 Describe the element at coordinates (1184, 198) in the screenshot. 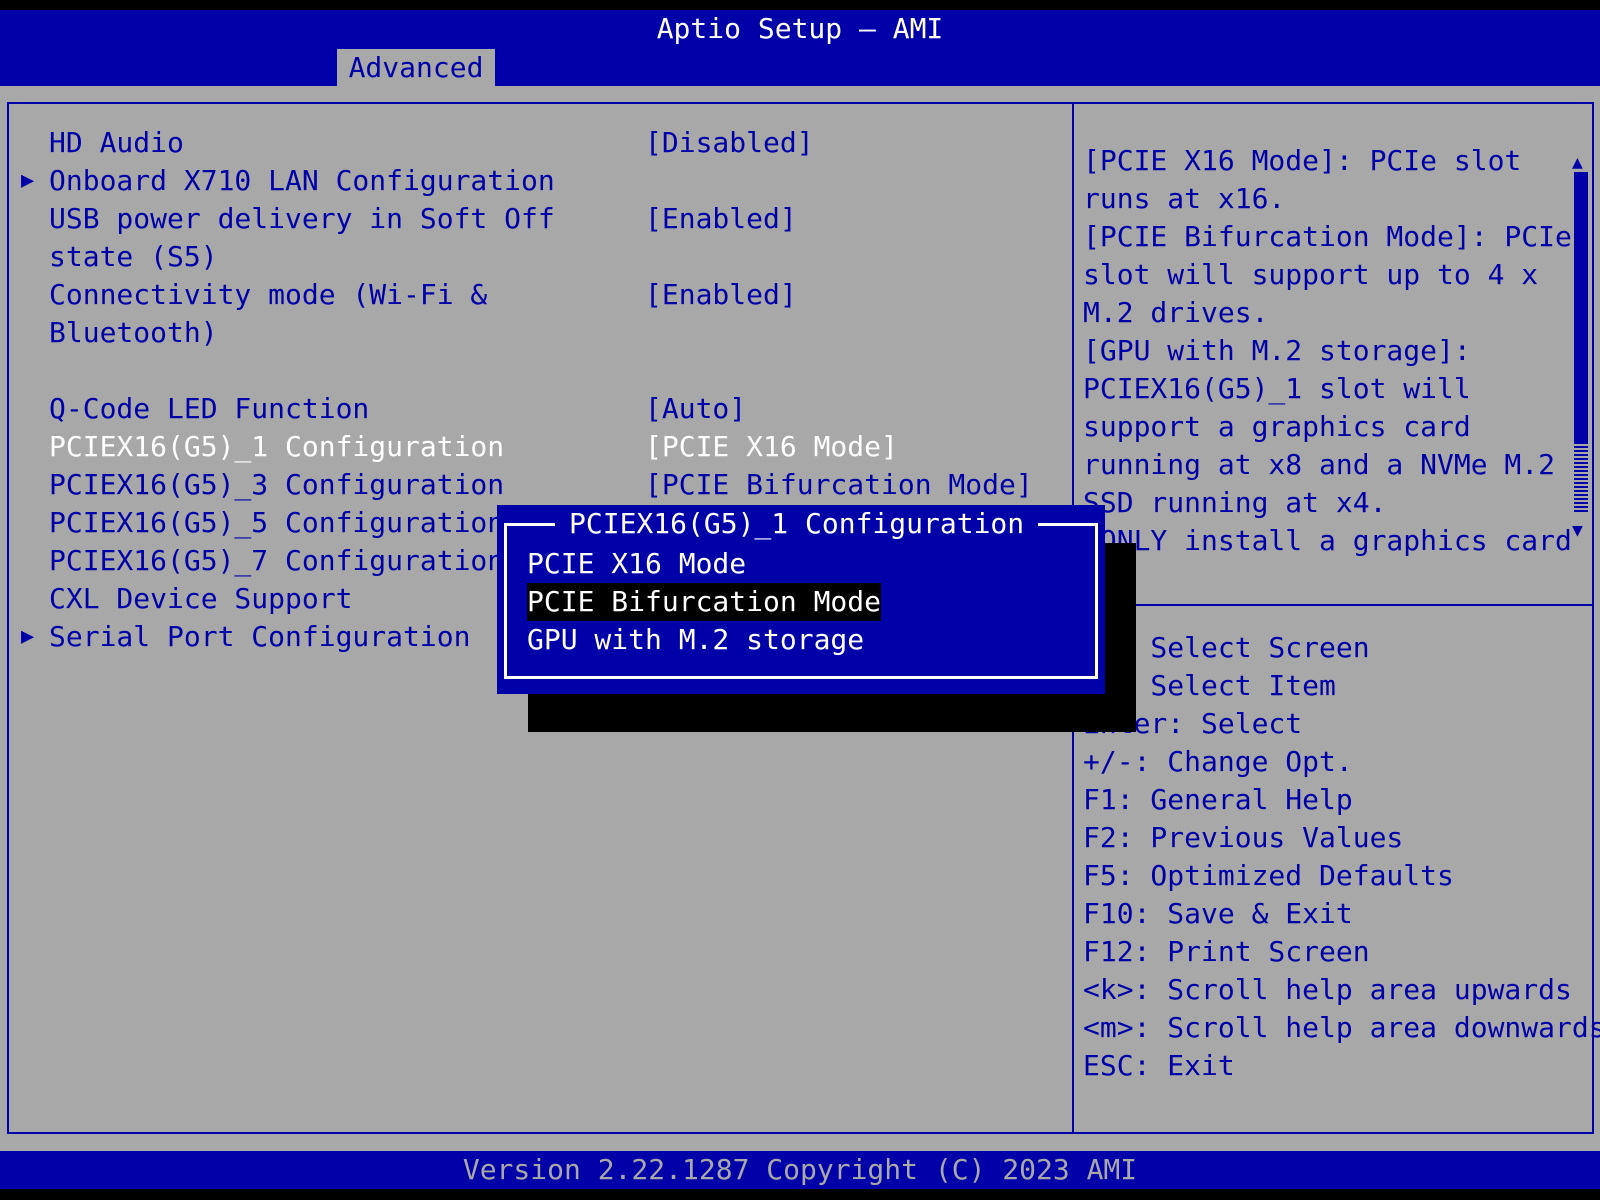

I see `help-line: runs at x16.` at that location.